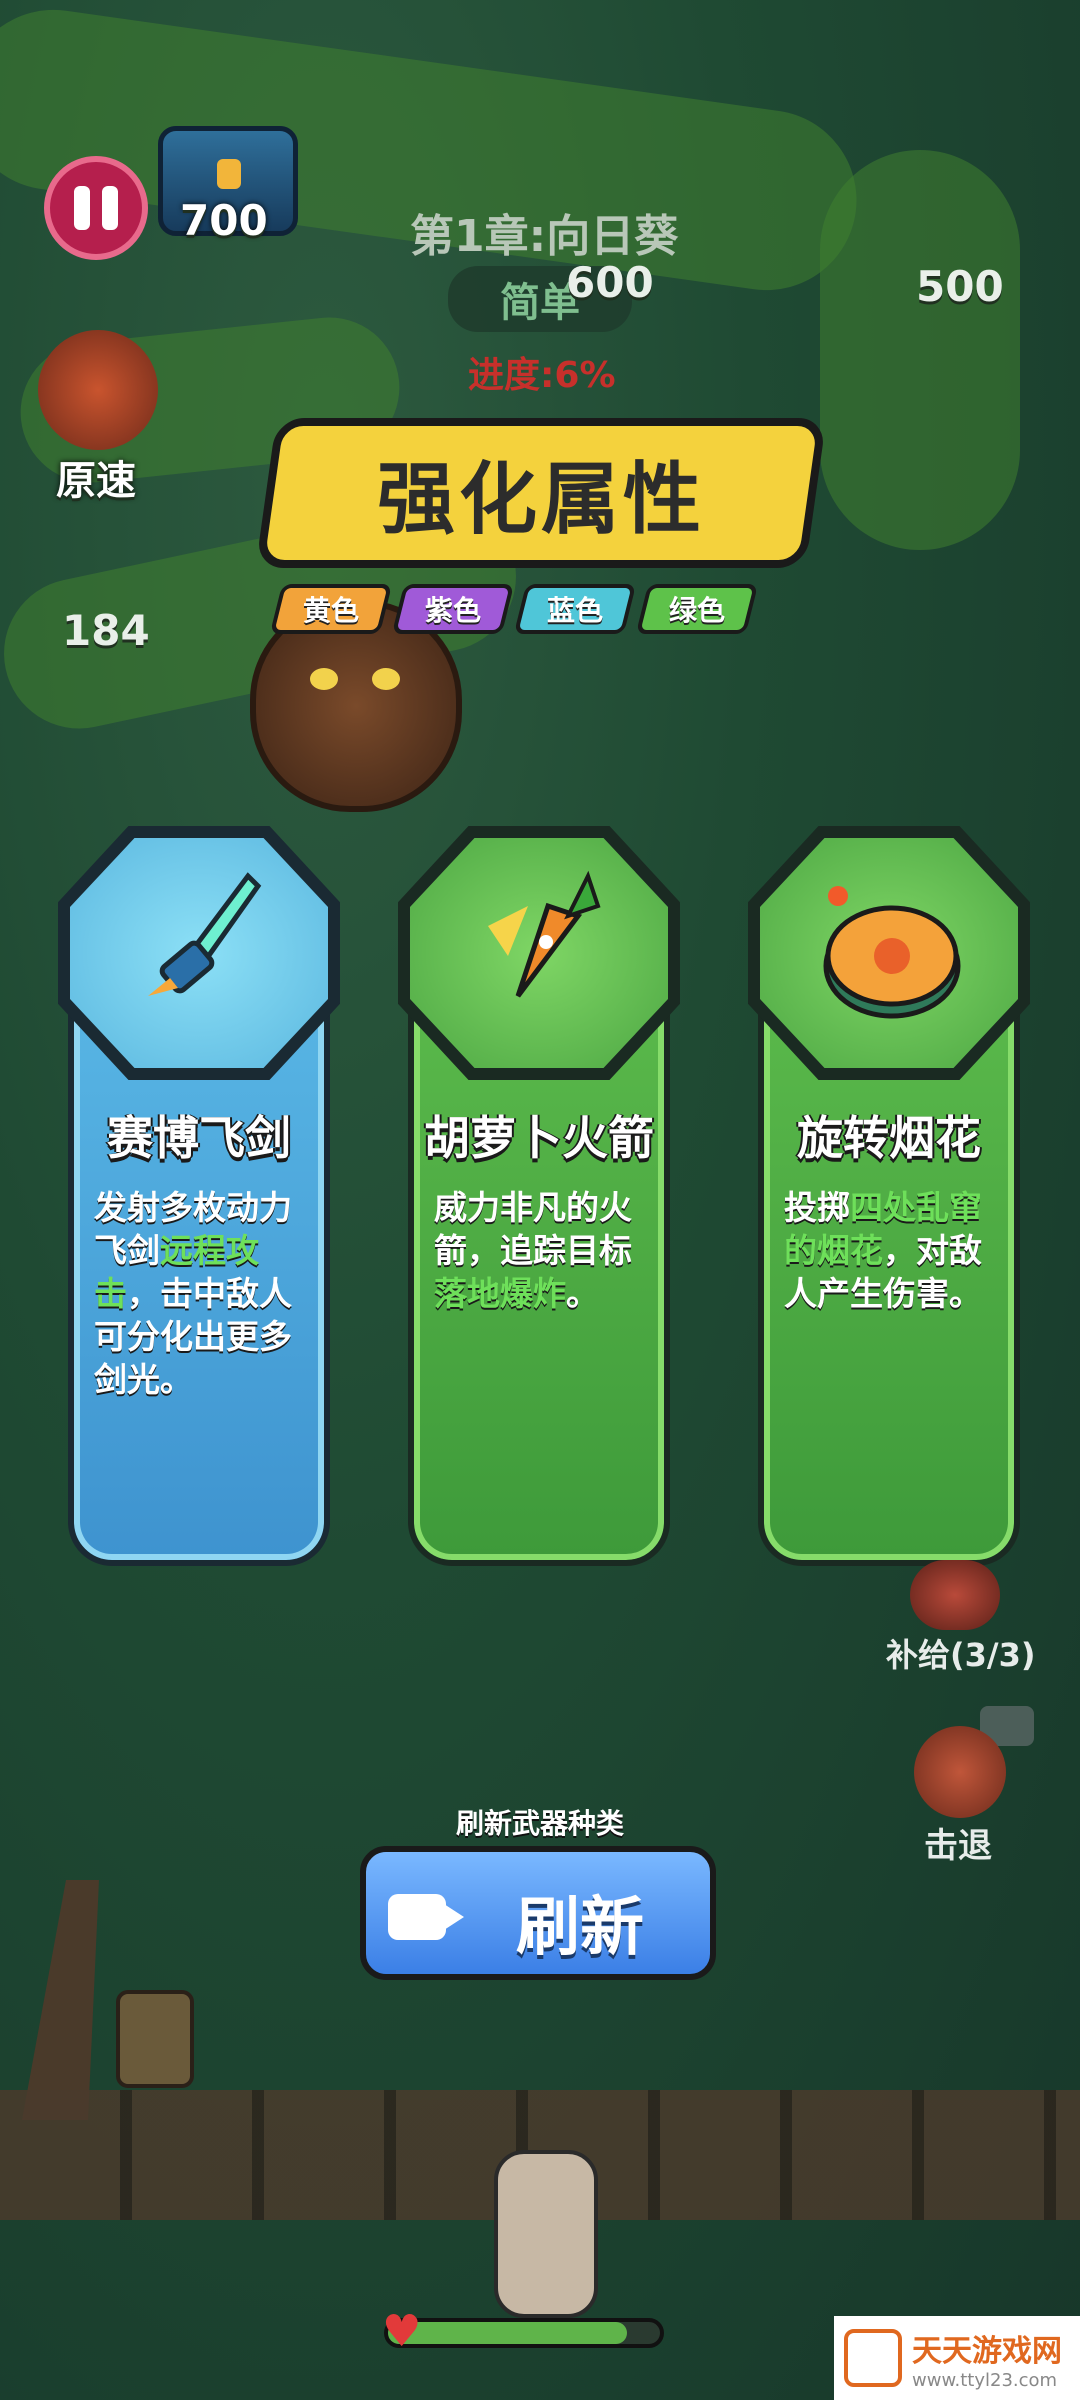 The image size is (1080, 2400). What do you see at coordinates (538, 941) in the screenshot?
I see `carrot-rocket-icon` at bounding box center [538, 941].